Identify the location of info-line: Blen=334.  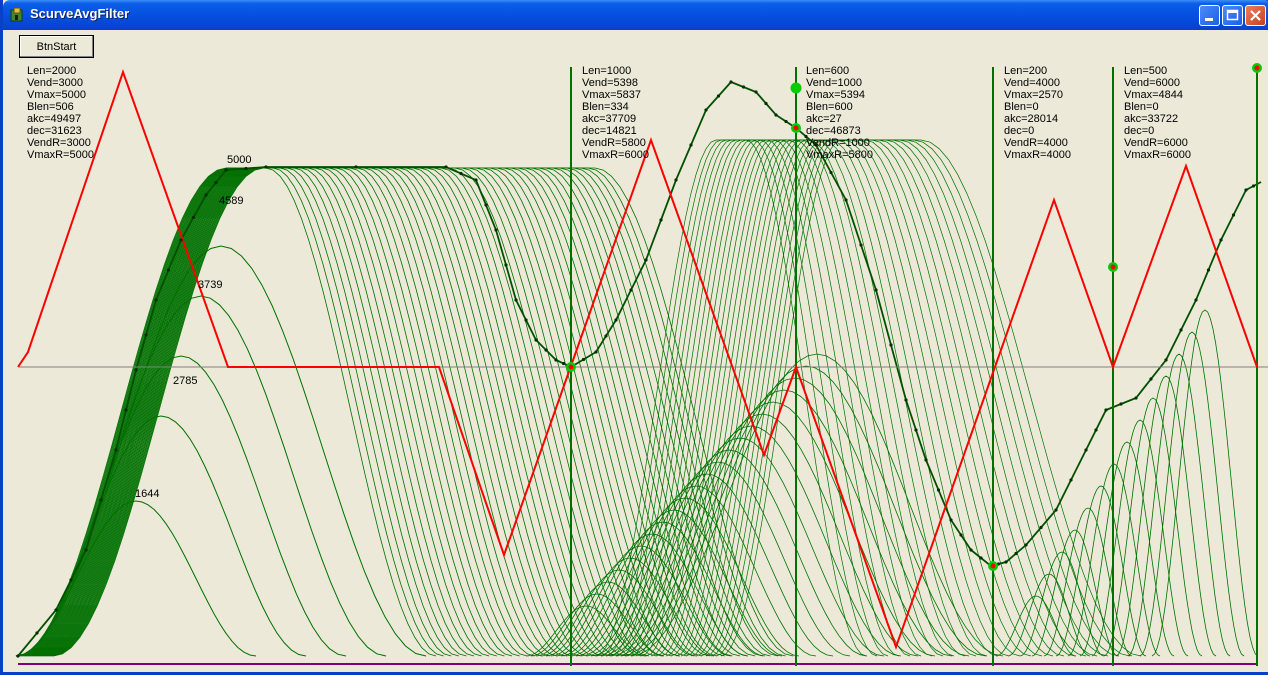
(605, 107).